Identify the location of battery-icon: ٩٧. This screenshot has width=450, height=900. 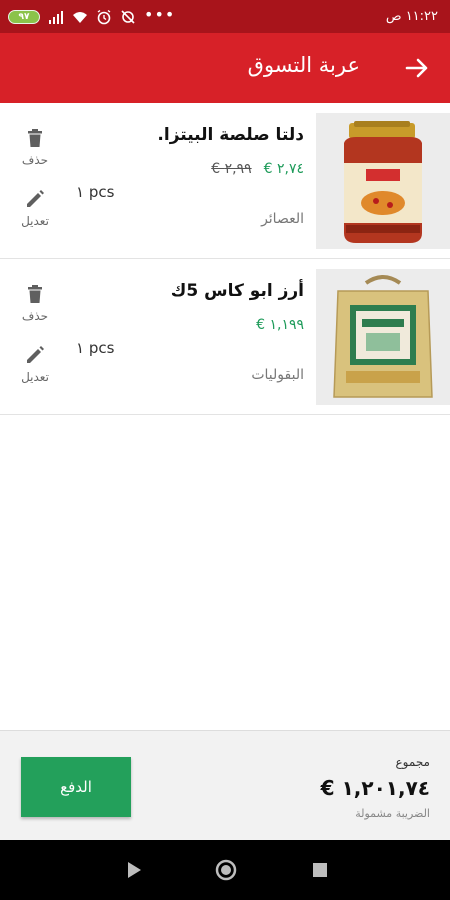
(24, 17).